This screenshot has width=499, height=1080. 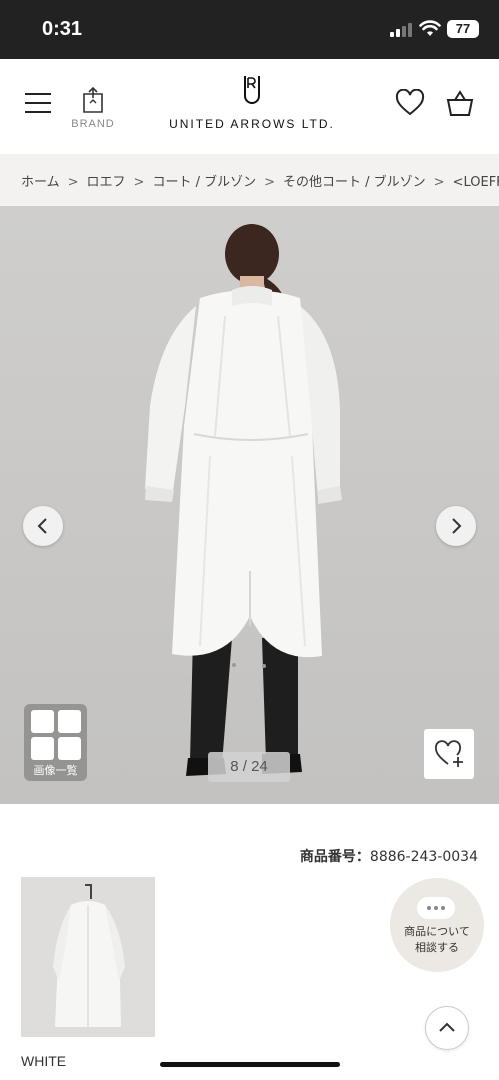 What do you see at coordinates (249, 29) in the screenshot?
I see `status-bar: 0:31 77` at bounding box center [249, 29].